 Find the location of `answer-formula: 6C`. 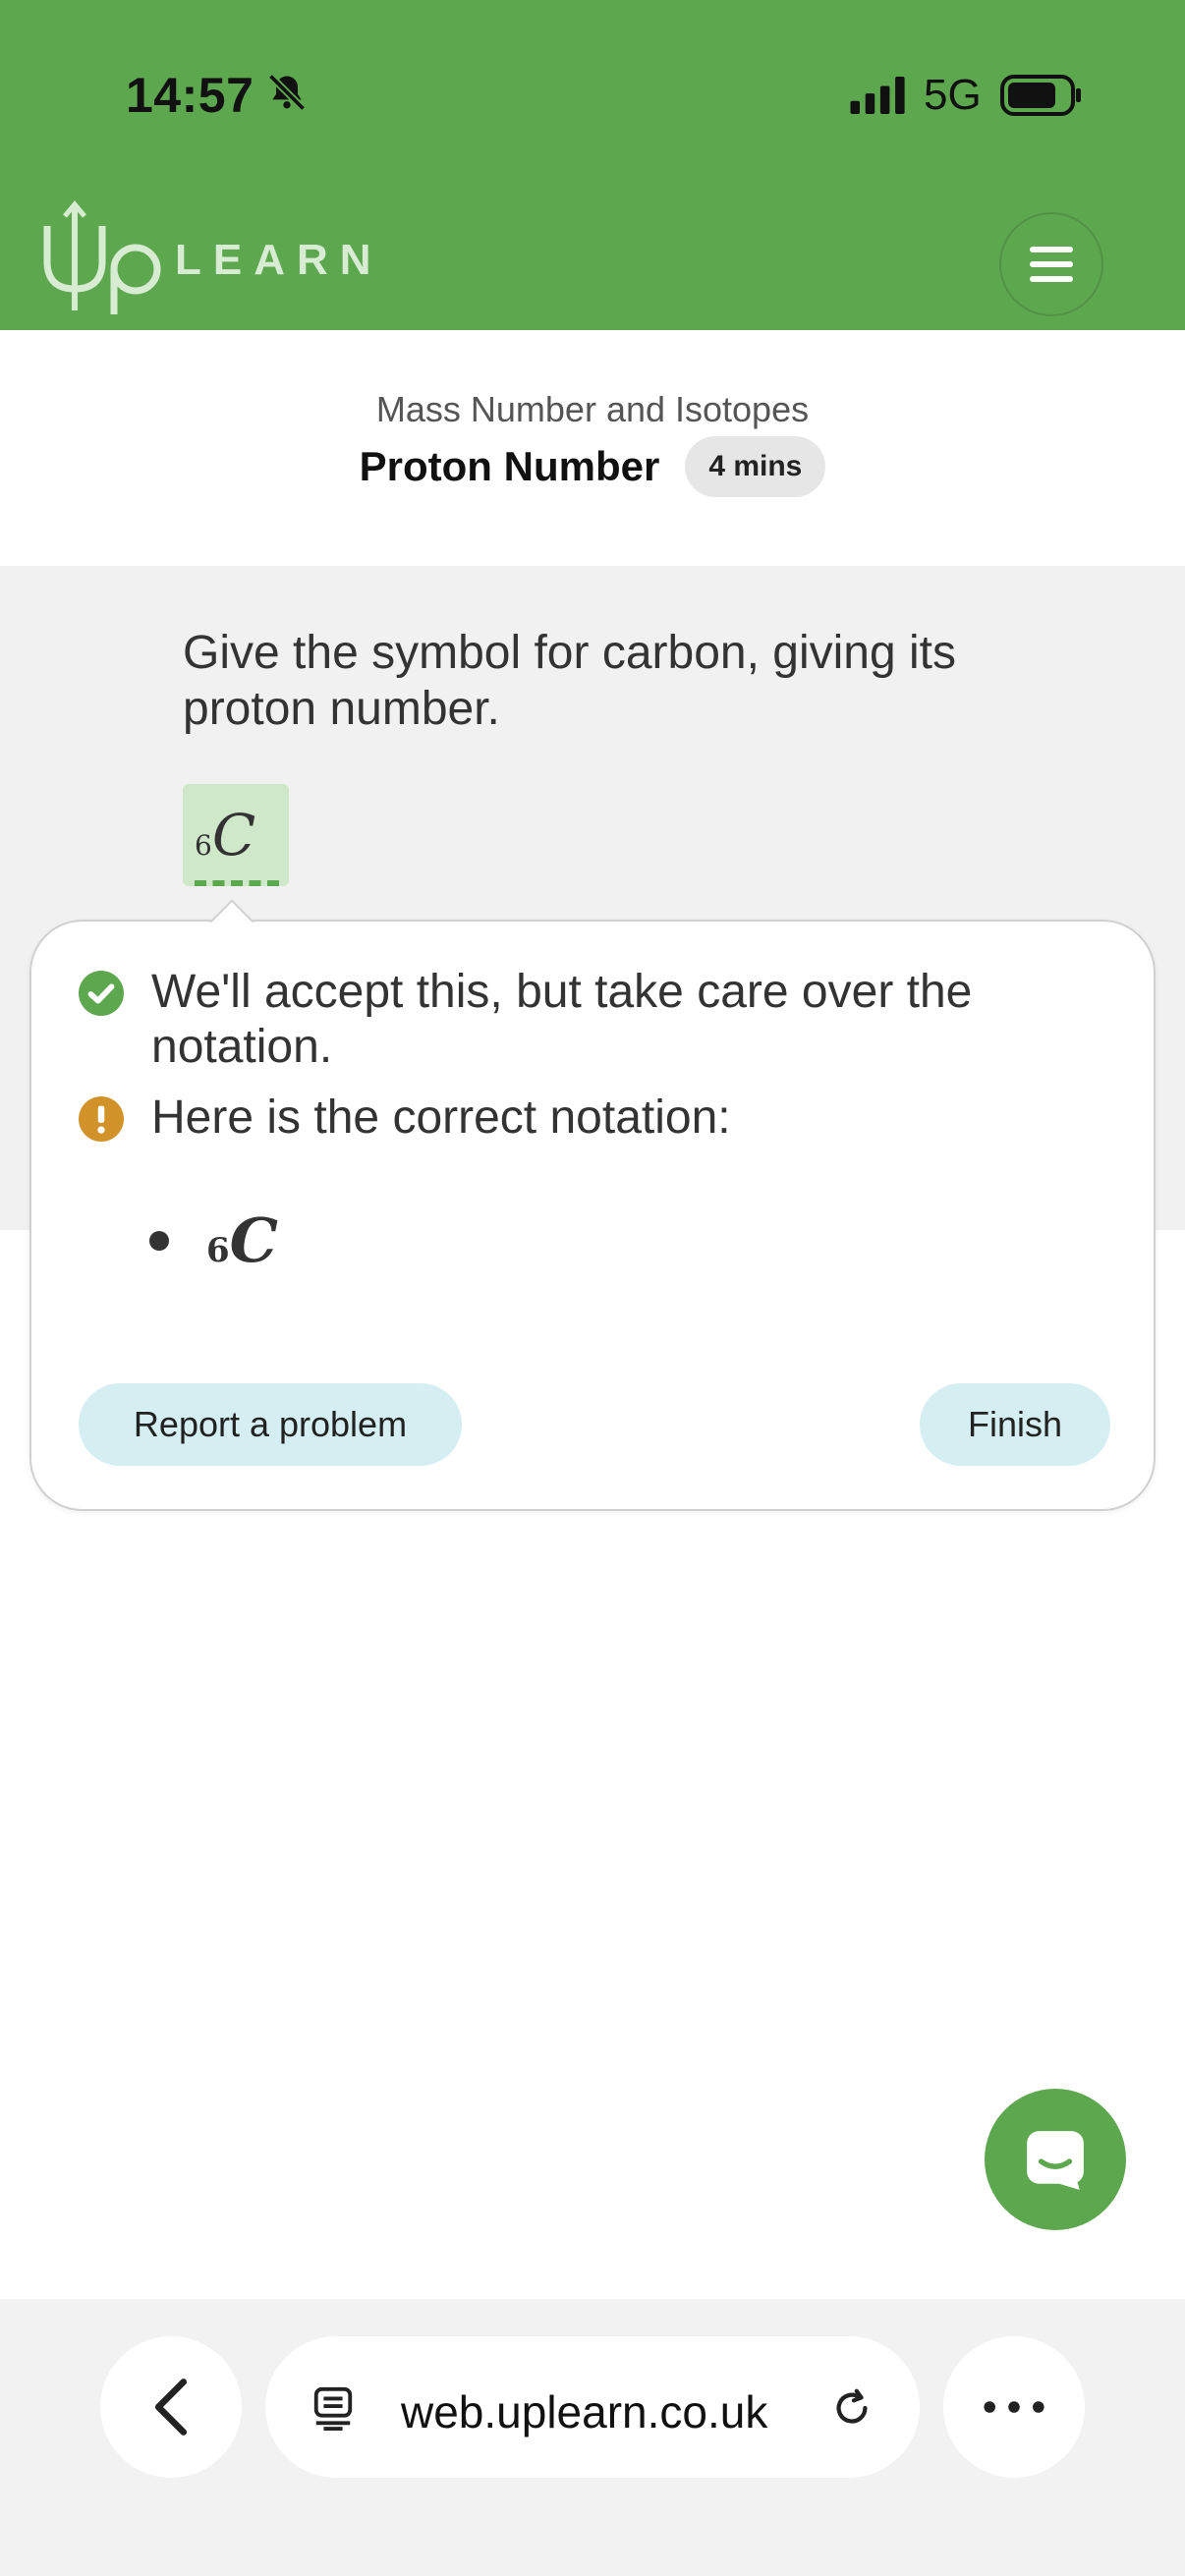

answer-formula: 6C is located at coordinates (225, 835).